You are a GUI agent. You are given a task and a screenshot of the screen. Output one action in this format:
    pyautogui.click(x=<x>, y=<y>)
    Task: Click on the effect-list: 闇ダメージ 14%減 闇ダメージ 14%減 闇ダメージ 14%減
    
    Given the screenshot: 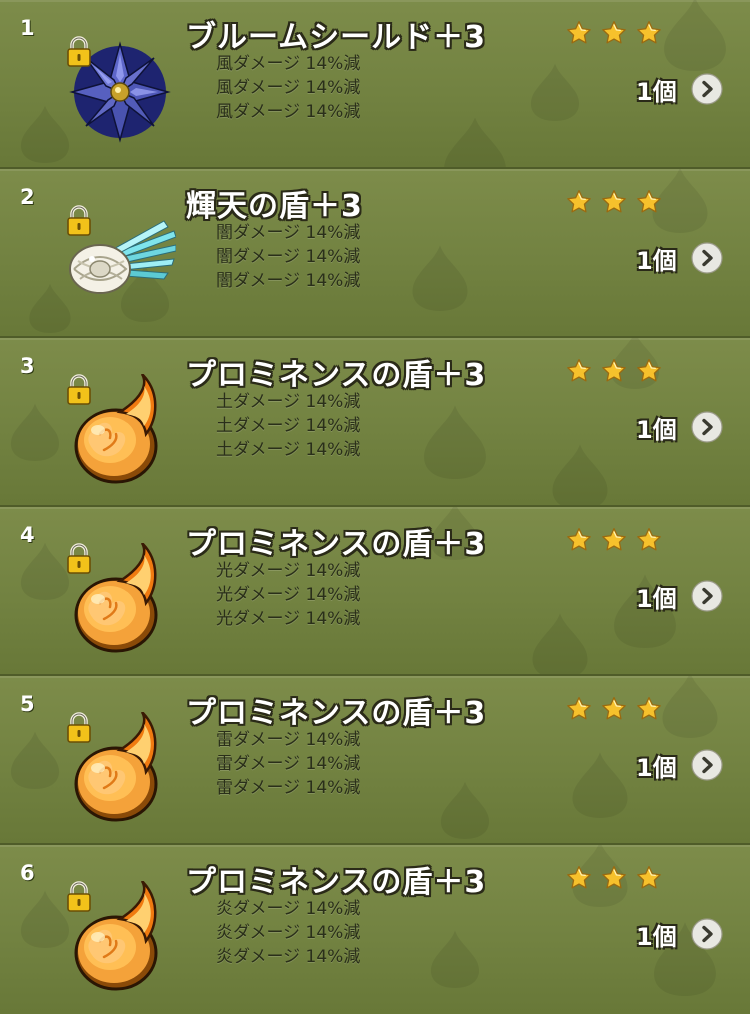 What is the action you would take?
    pyautogui.click(x=288, y=257)
    